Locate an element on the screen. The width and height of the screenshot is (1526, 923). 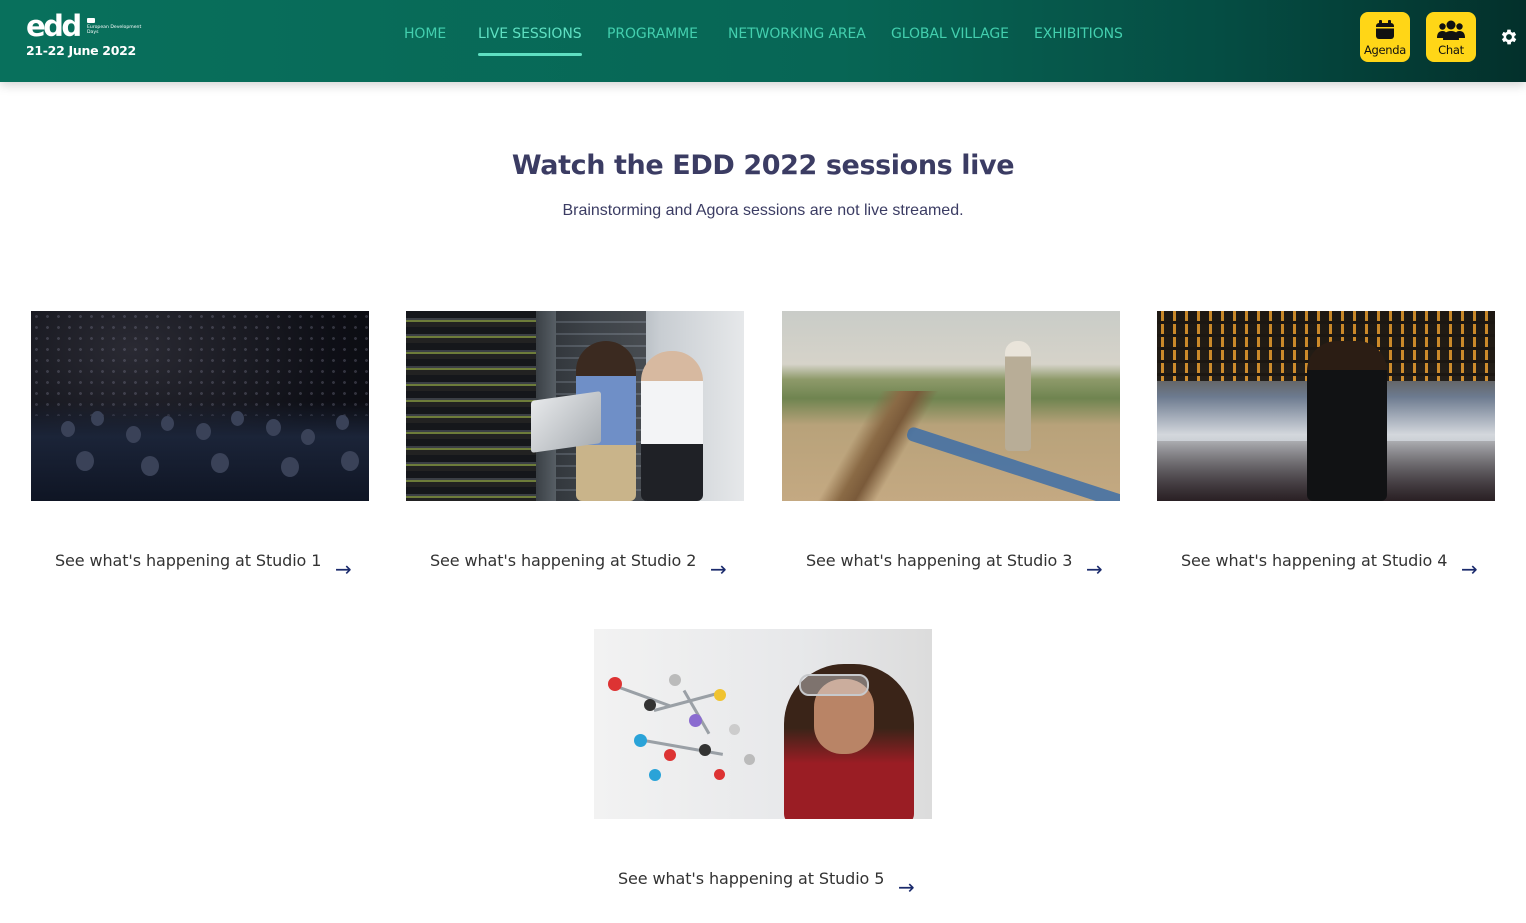
studio-4-card: See what's happening at Studio 4 → is located at coordinates (1326, 446).